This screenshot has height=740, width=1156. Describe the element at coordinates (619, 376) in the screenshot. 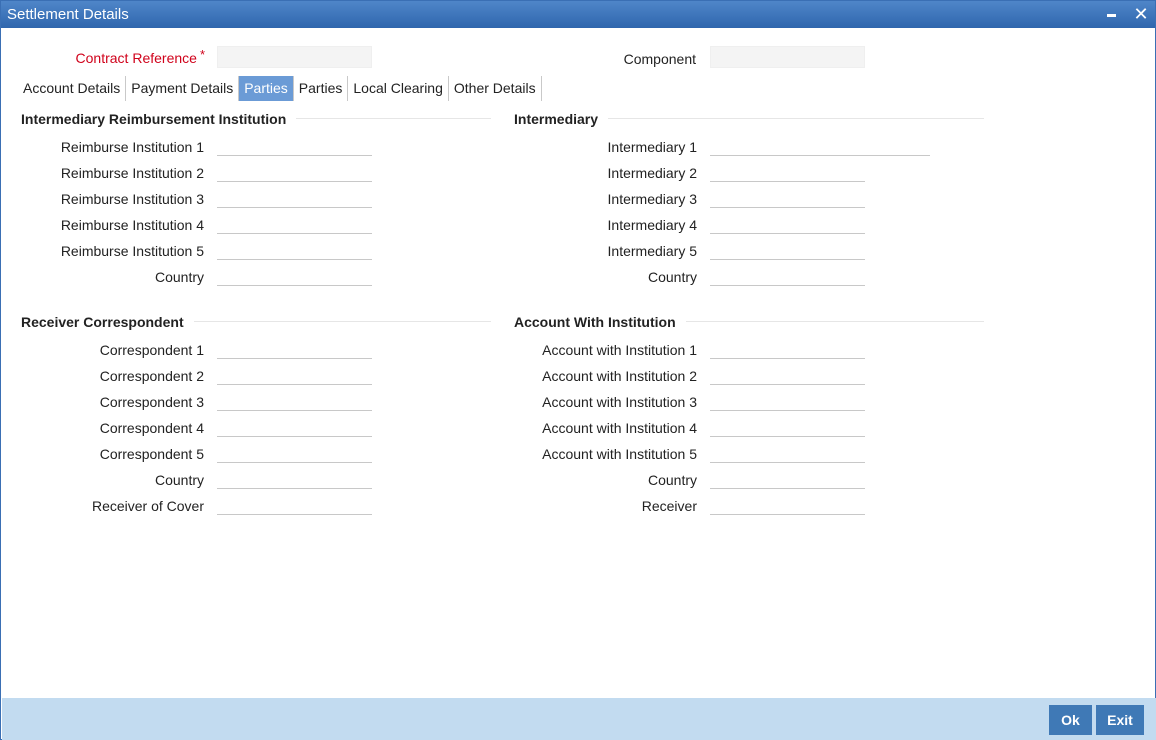

I see `account-with-institution-2-label: Account with Institution 2` at that location.